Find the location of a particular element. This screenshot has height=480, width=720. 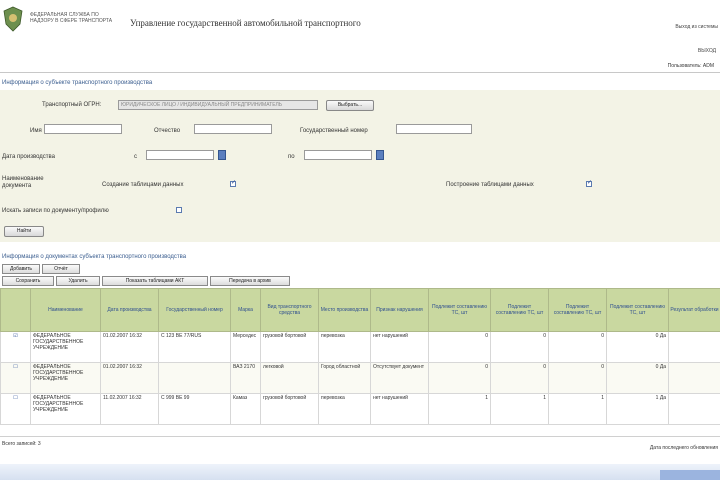

save-button: Сохранить is located at coordinates (28, 281).